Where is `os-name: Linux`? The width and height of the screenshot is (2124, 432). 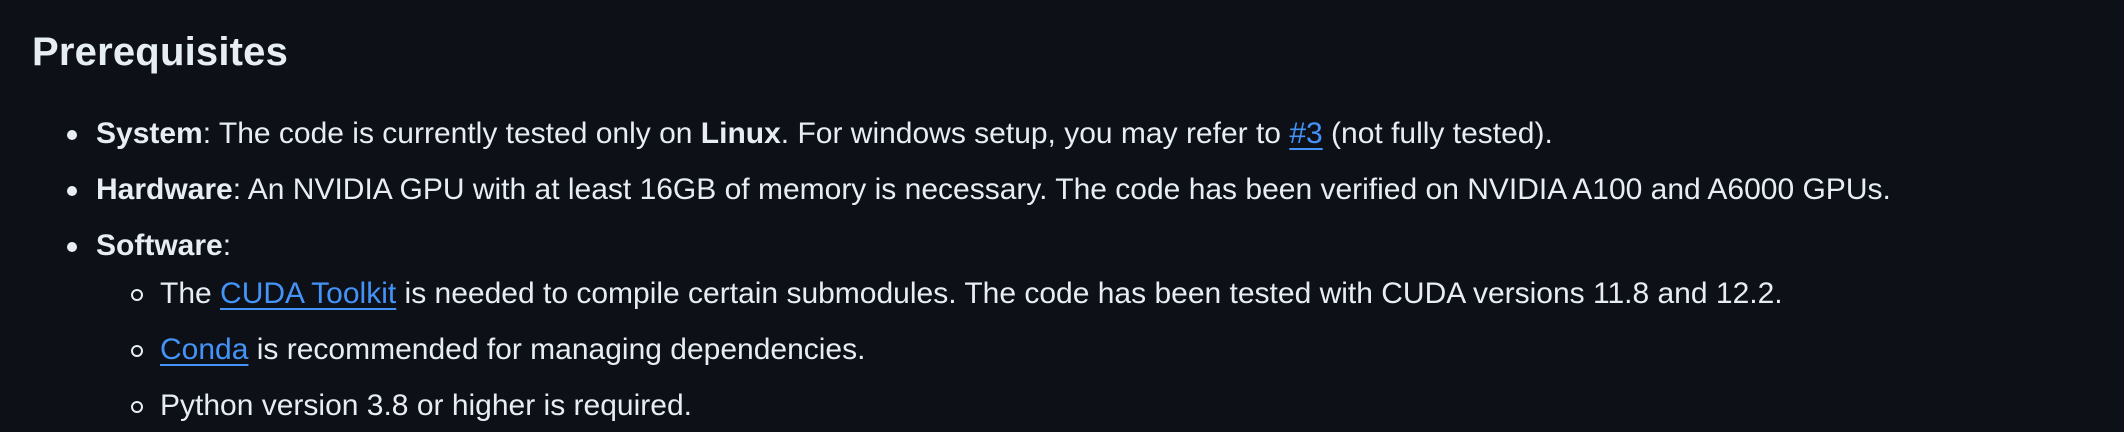 os-name: Linux is located at coordinates (740, 133).